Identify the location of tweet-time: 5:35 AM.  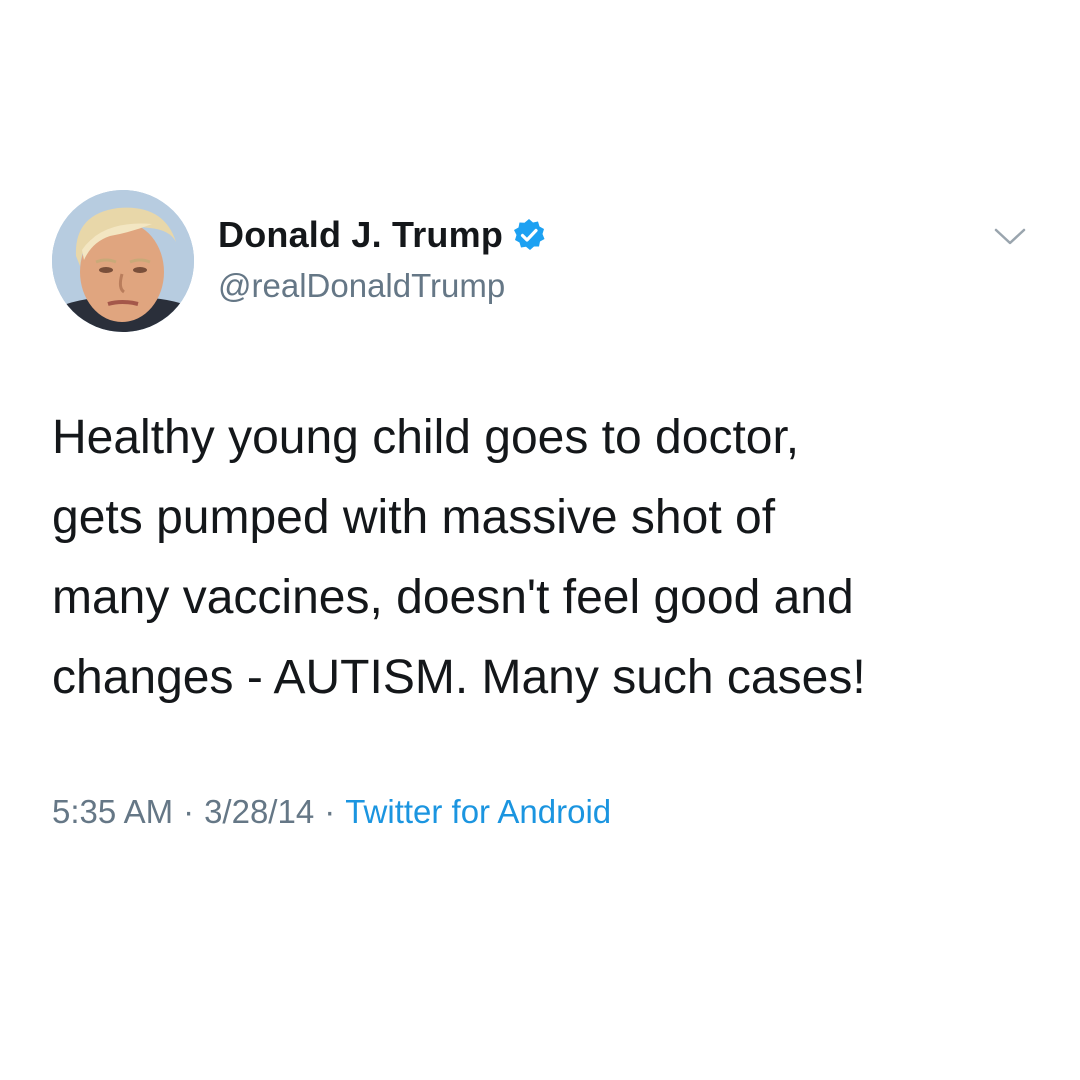
(112, 811).